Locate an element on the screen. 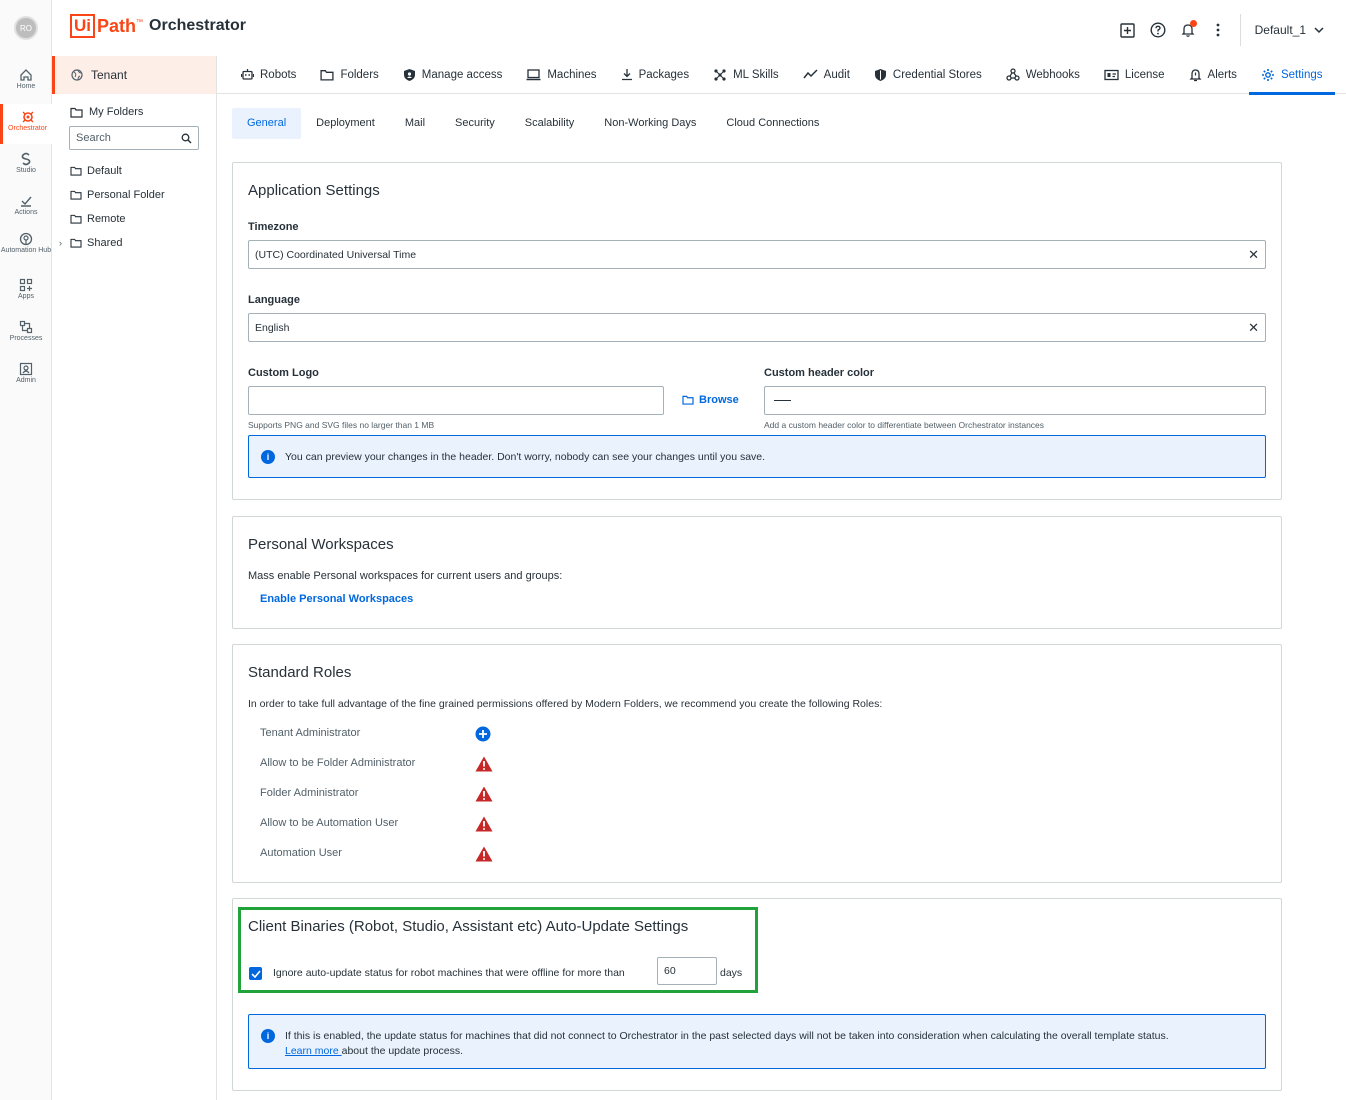  info-icon: i is located at coordinates (268, 1036).